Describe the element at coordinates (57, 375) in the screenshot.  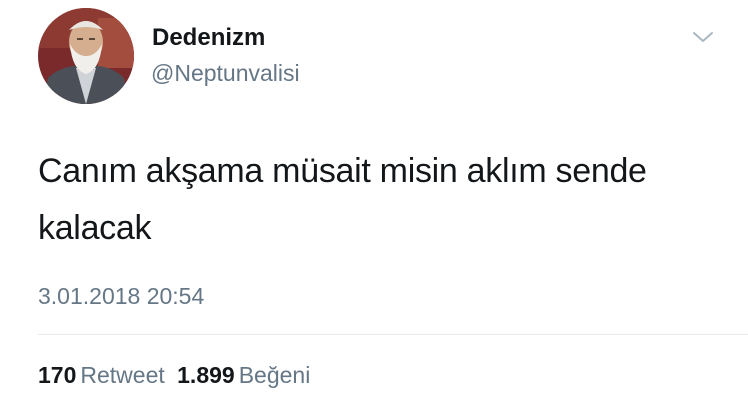
I see `retweet-count: 170` at that location.